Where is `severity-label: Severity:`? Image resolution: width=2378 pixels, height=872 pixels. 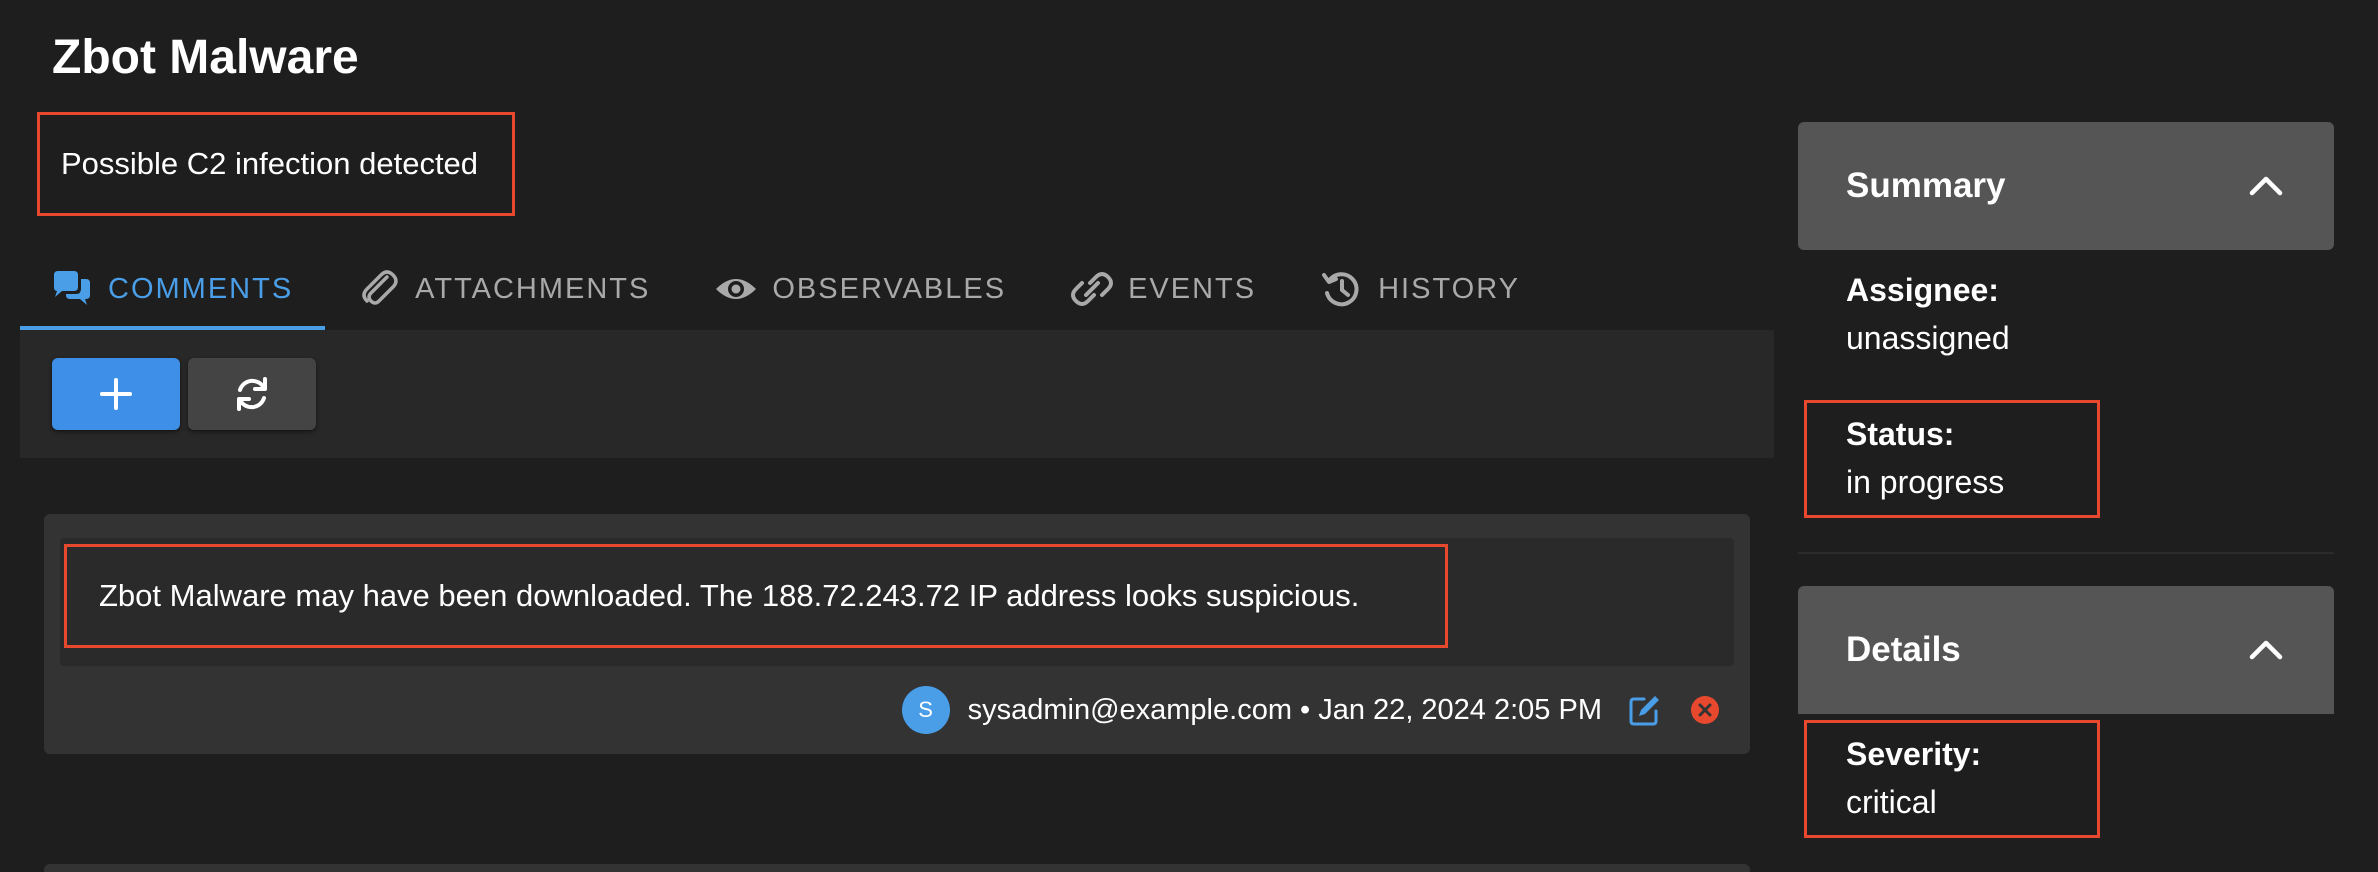
severity-label: Severity: is located at coordinates (1914, 754).